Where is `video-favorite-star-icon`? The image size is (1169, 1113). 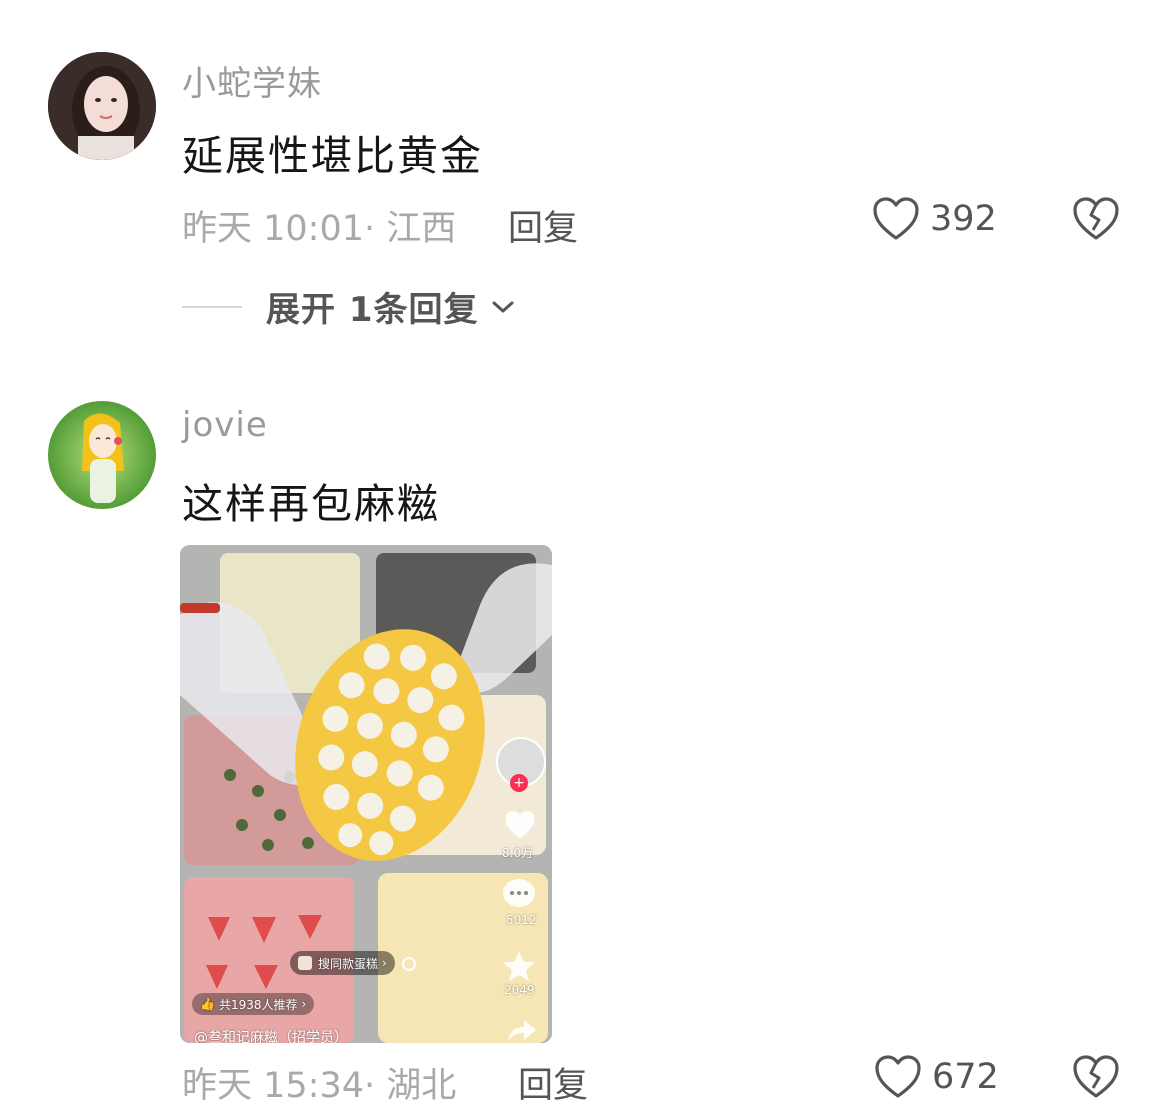
video-favorite-star-icon is located at coordinates (519, 966).